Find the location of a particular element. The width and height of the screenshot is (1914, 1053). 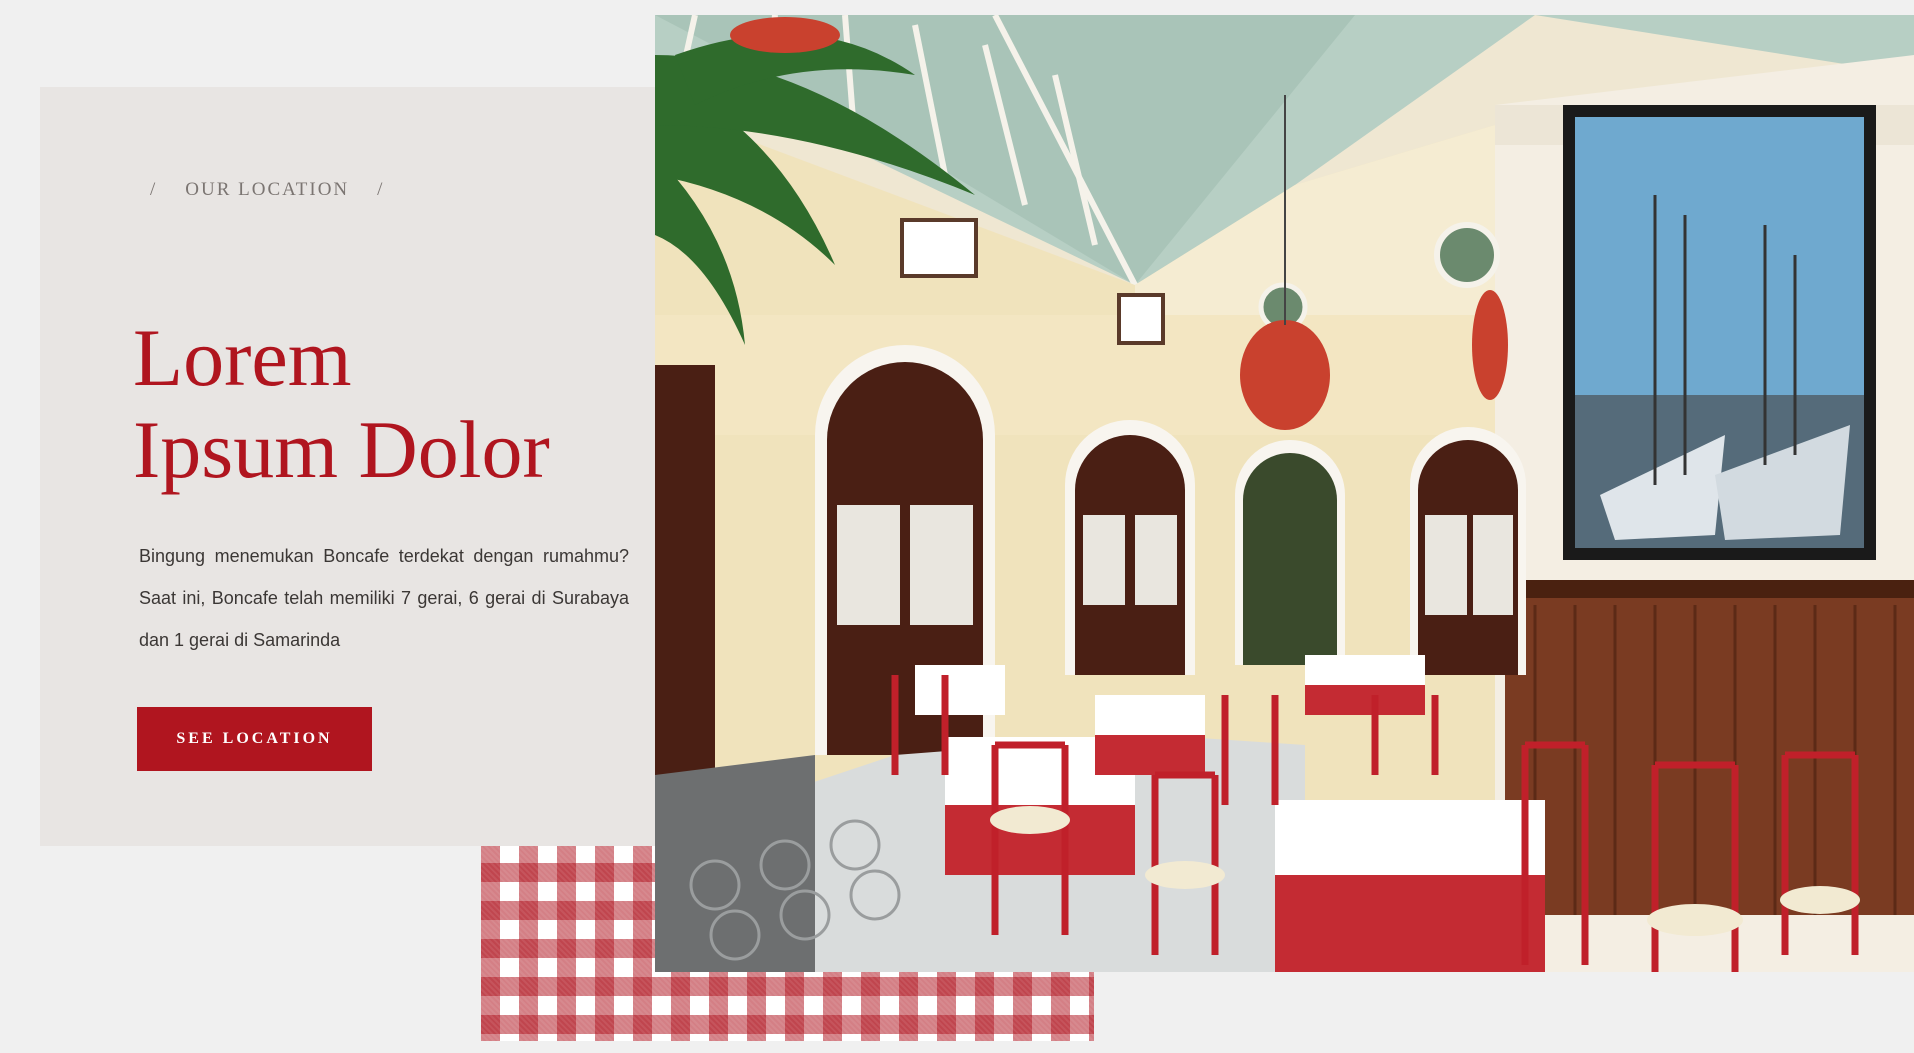

eyebrow-slash-right: / is located at coordinates (381, 189).